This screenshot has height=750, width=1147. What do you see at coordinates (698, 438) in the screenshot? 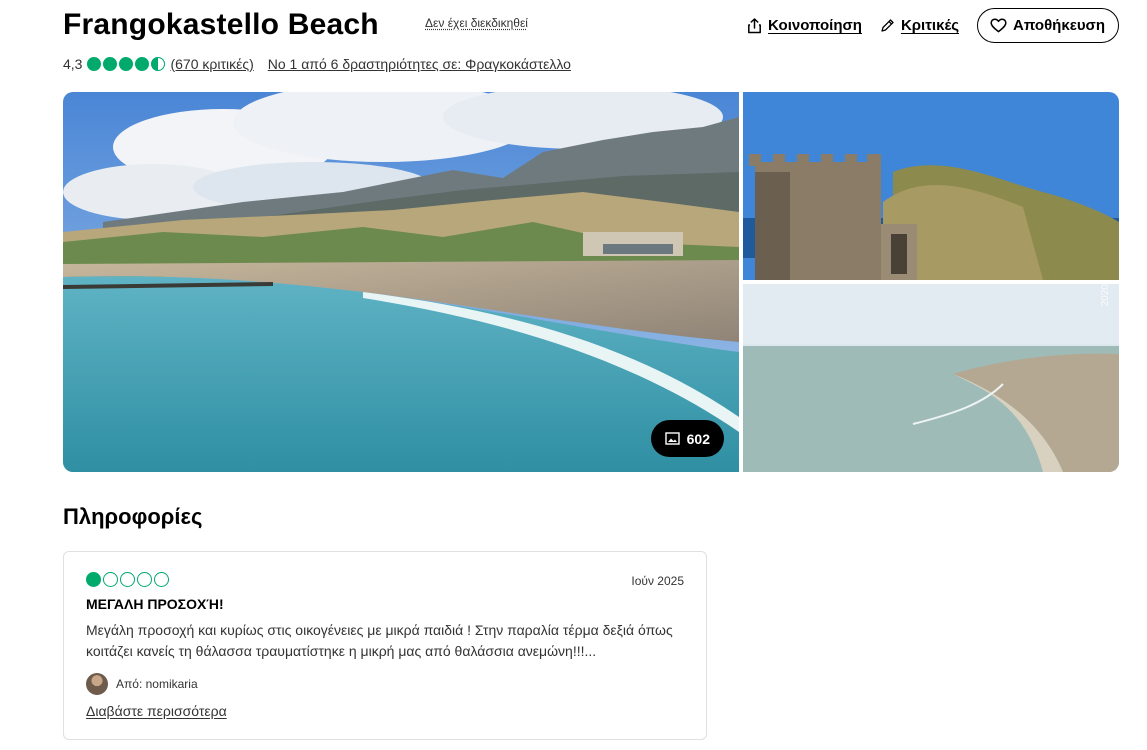
I see `photo-count: 602` at bounding box center [698, 438].